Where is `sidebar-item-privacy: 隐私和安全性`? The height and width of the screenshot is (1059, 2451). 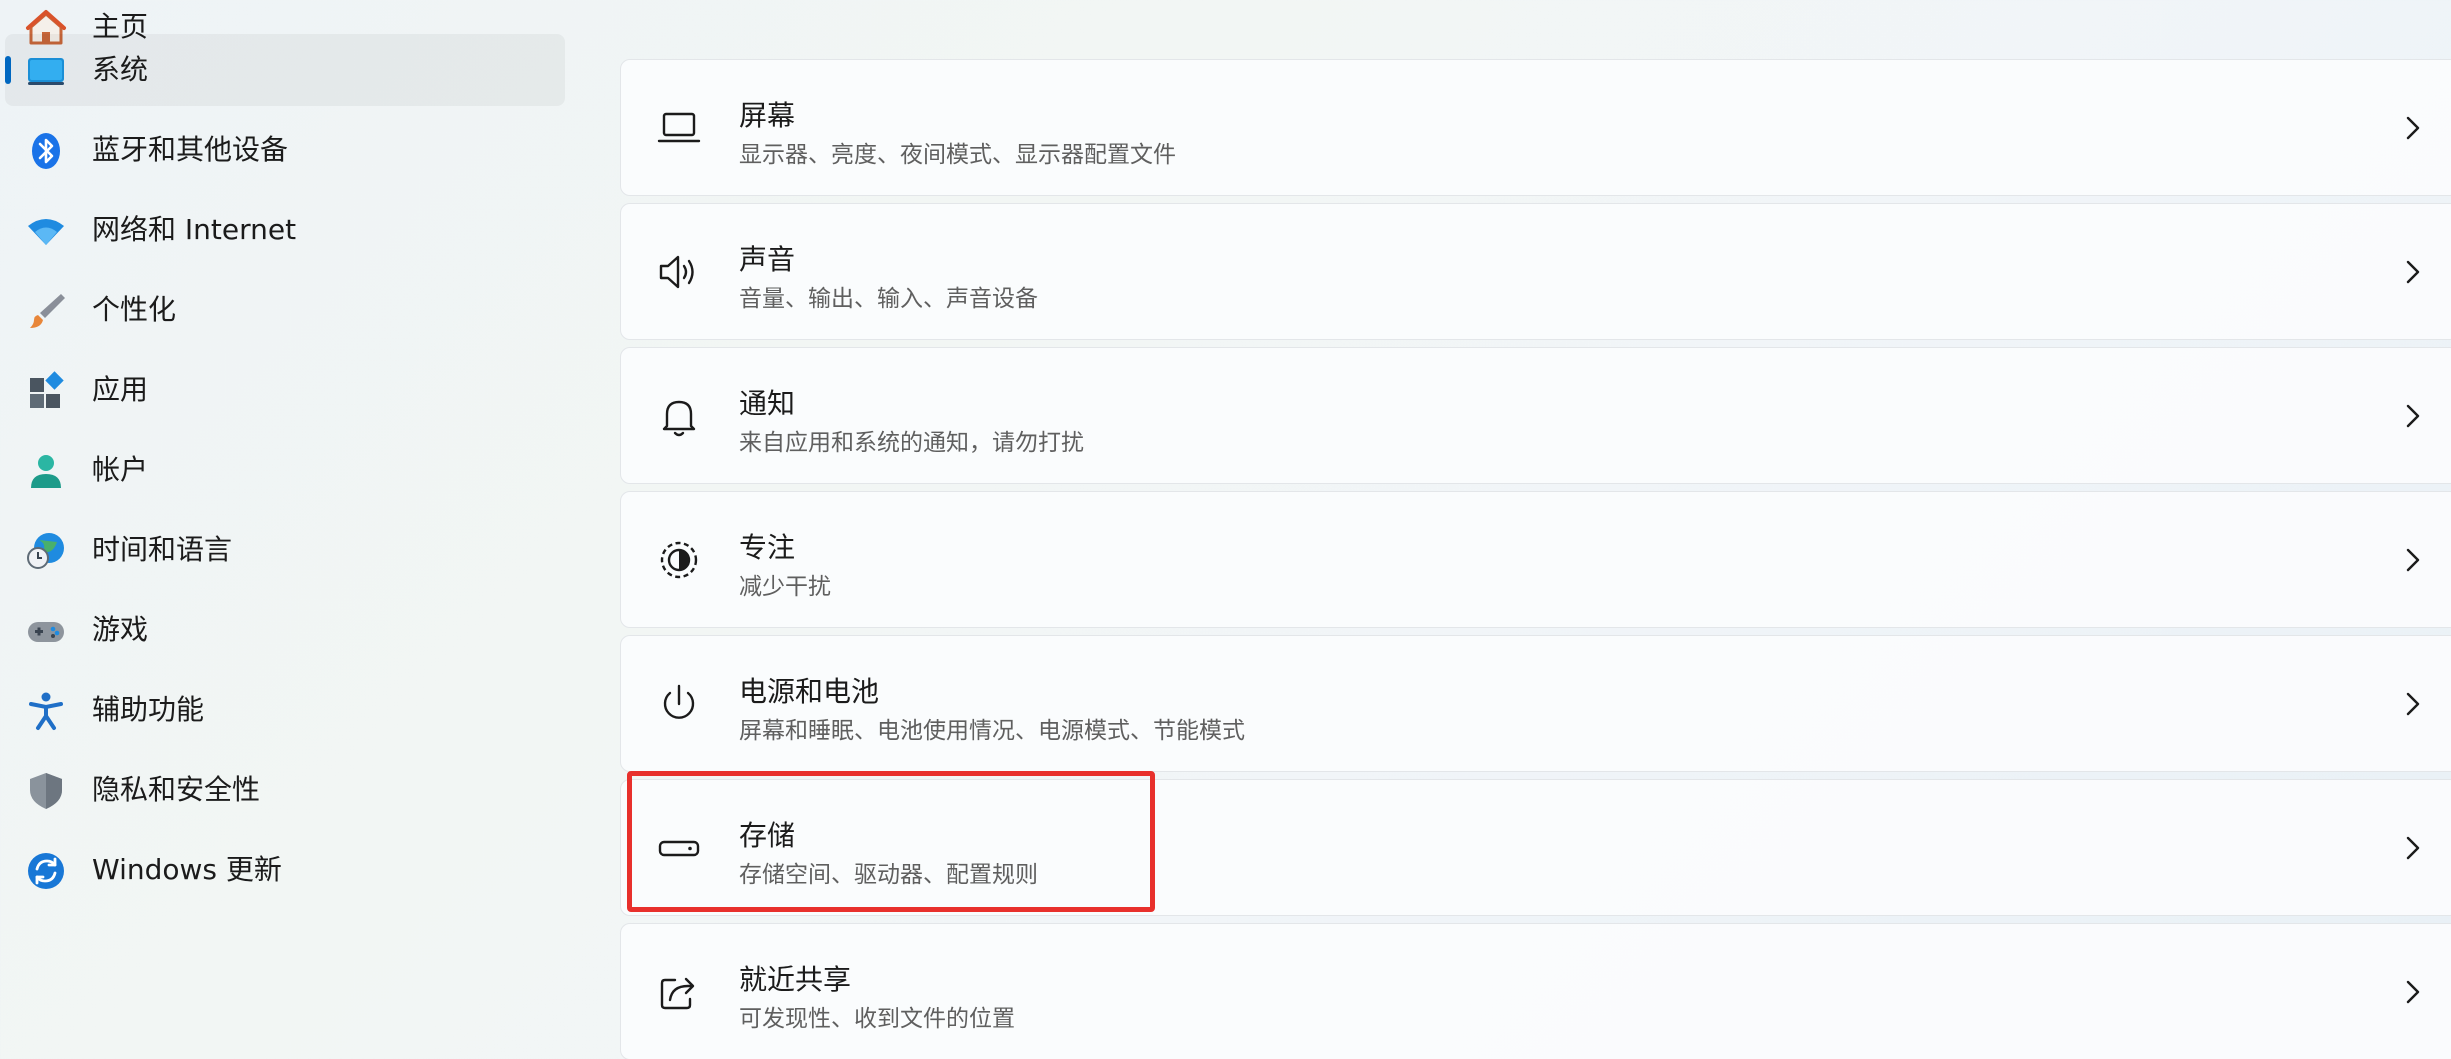
sidebar-item-privacy: 隐私和安全性 is located at coordinates (285, 790).